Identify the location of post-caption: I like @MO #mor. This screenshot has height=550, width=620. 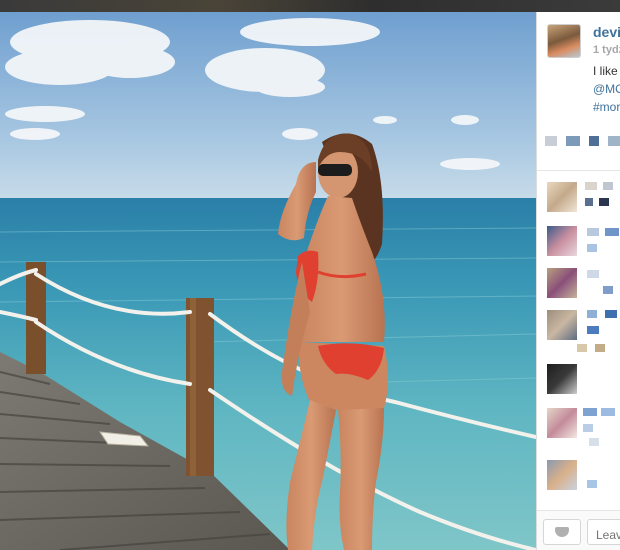
(606, 89).